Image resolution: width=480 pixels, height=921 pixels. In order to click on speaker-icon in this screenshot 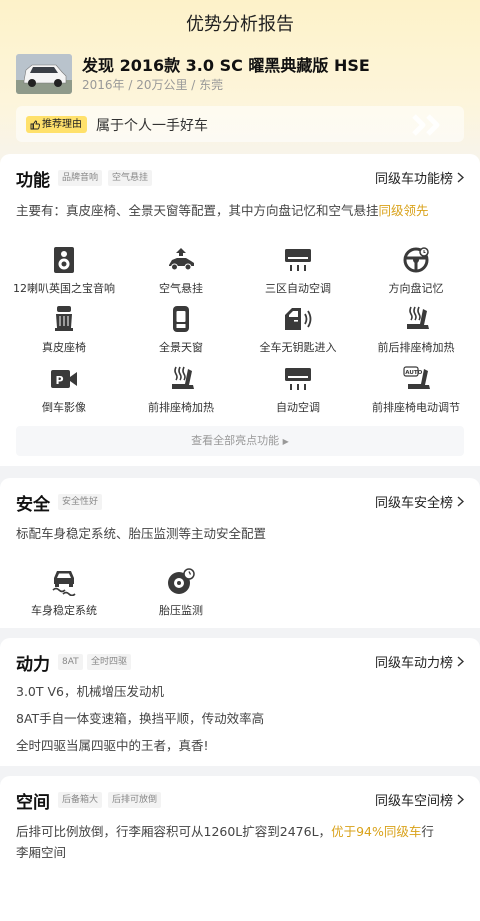, I will do `click(64, 260)`.